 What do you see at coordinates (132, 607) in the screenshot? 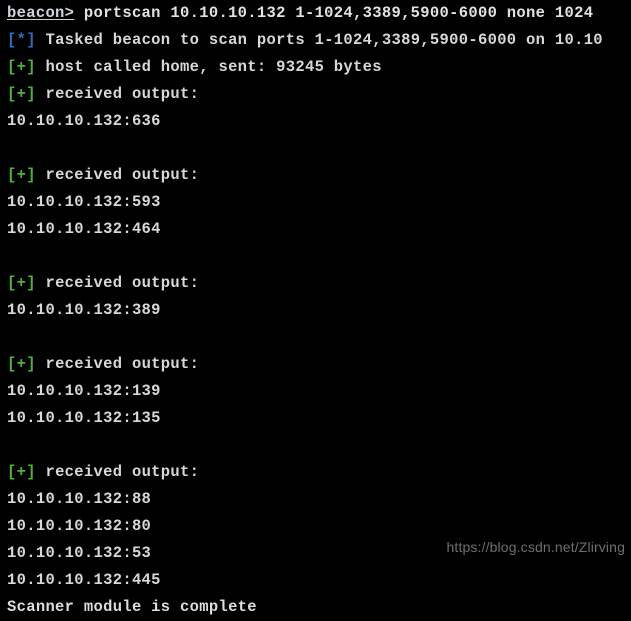
I see `scan-complete-text: Scanner module is complete` at bounding box center [132, 607].